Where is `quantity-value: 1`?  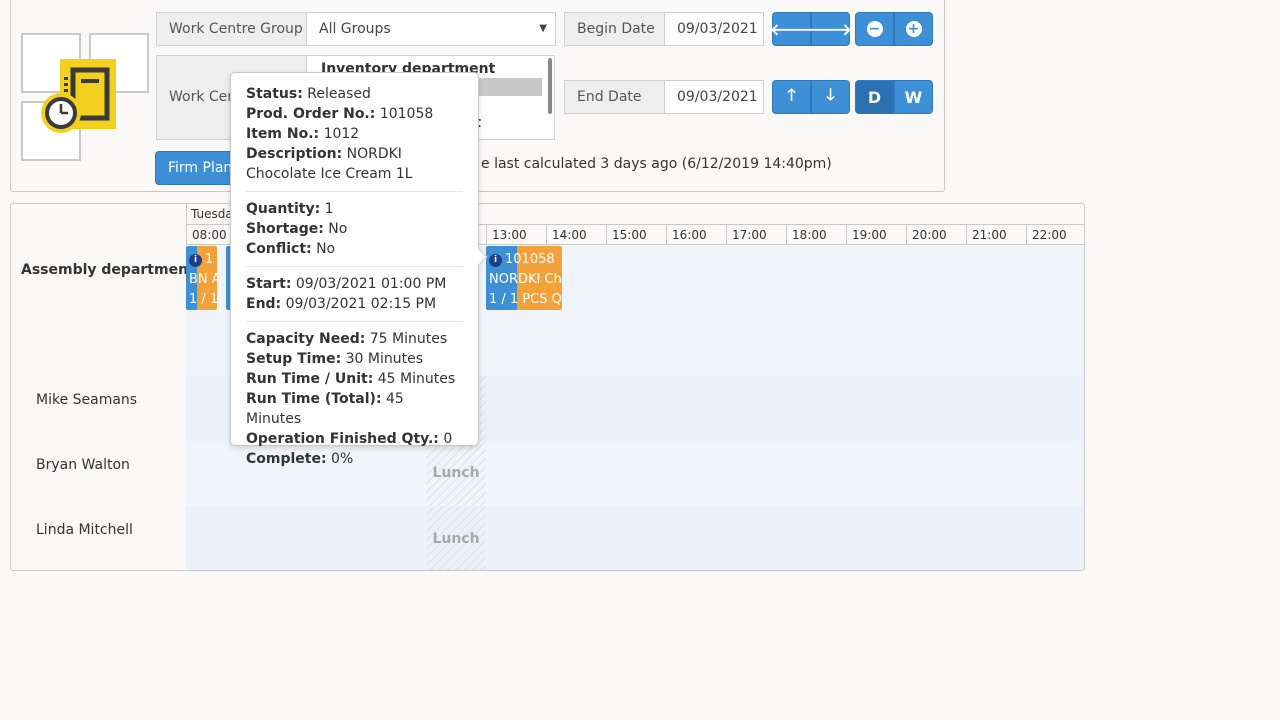
quantity-value: 1 is located at coordinates (329, 209).